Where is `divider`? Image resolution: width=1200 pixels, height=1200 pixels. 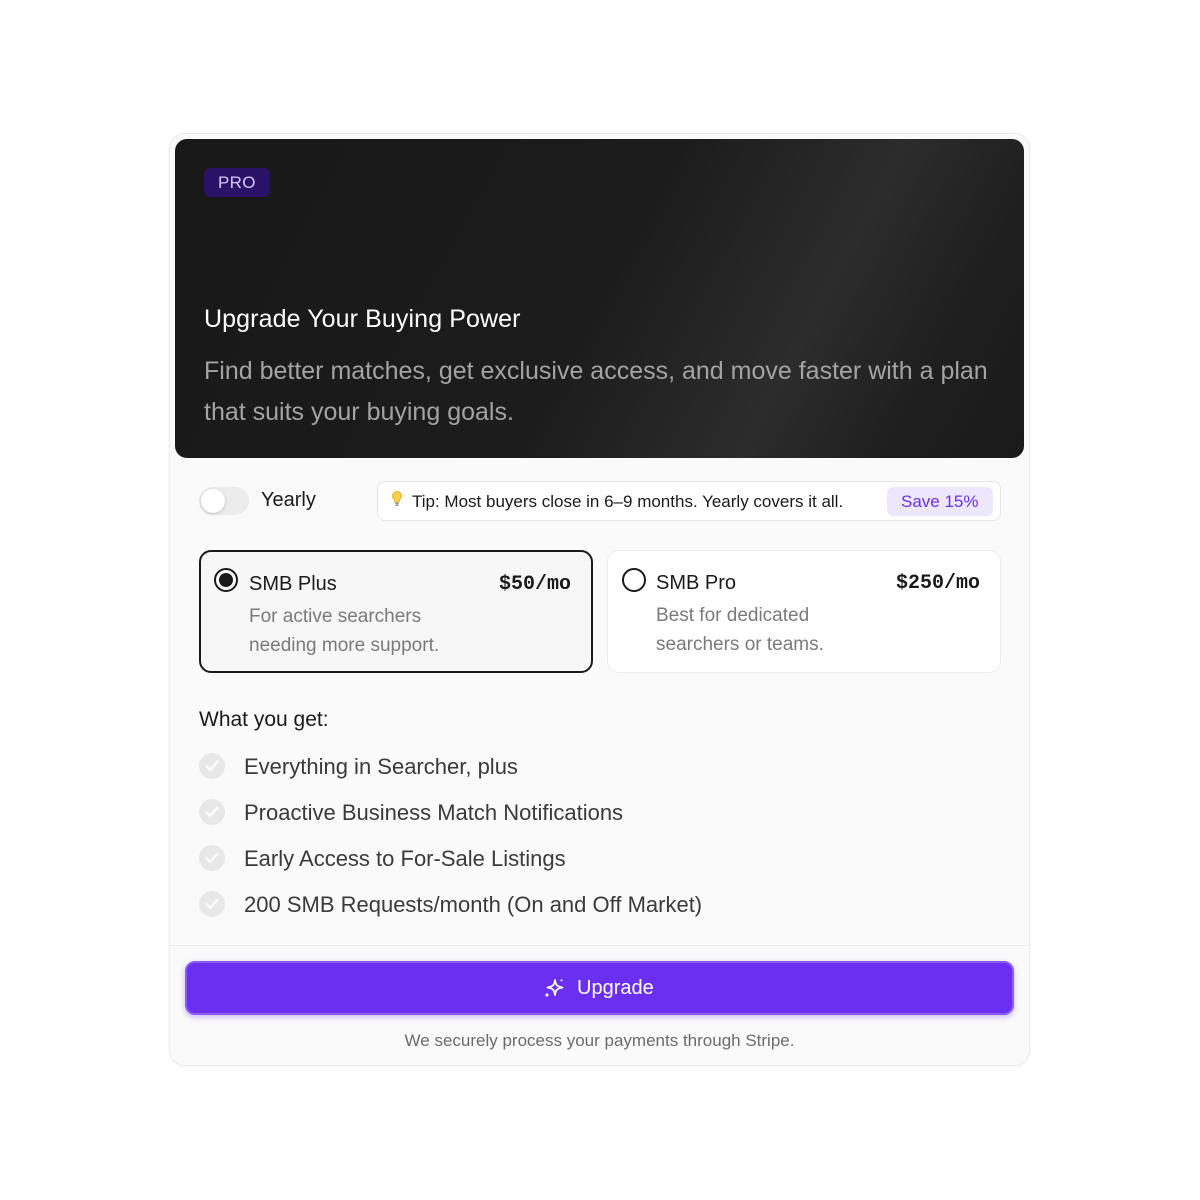 divider is located at coordinates (599, 945).